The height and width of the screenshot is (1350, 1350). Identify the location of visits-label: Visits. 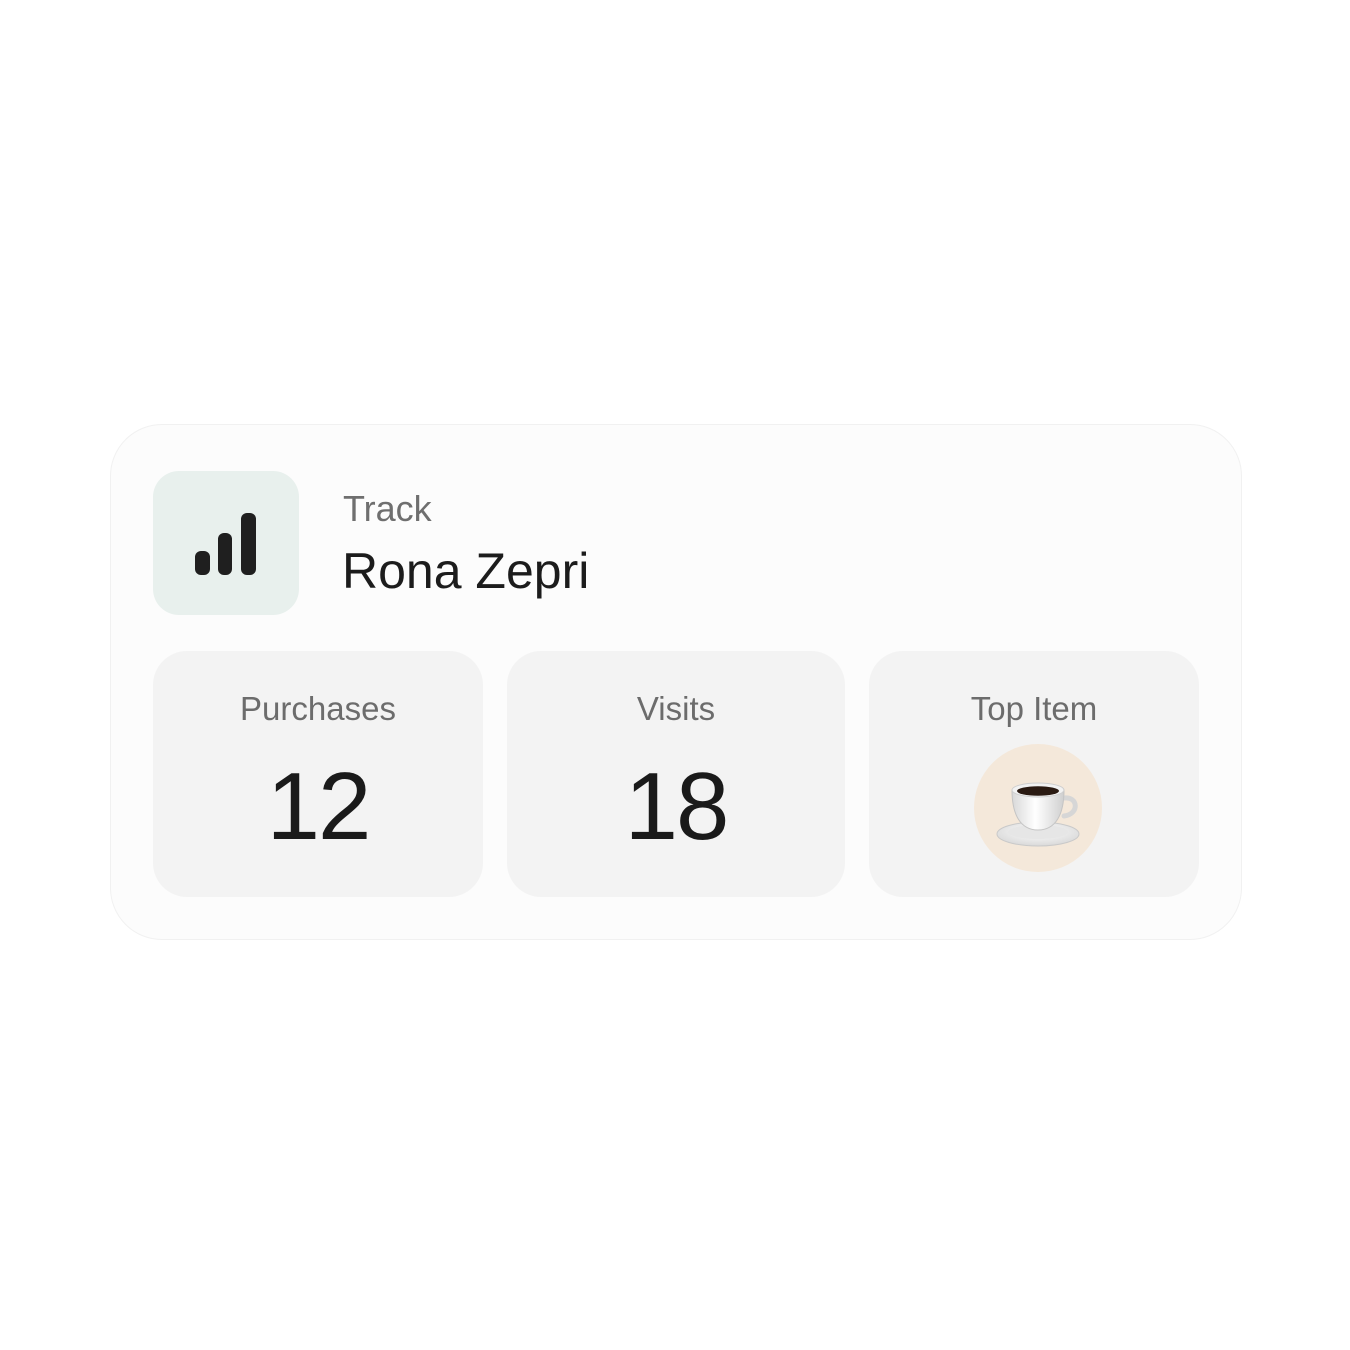
(676, 708).